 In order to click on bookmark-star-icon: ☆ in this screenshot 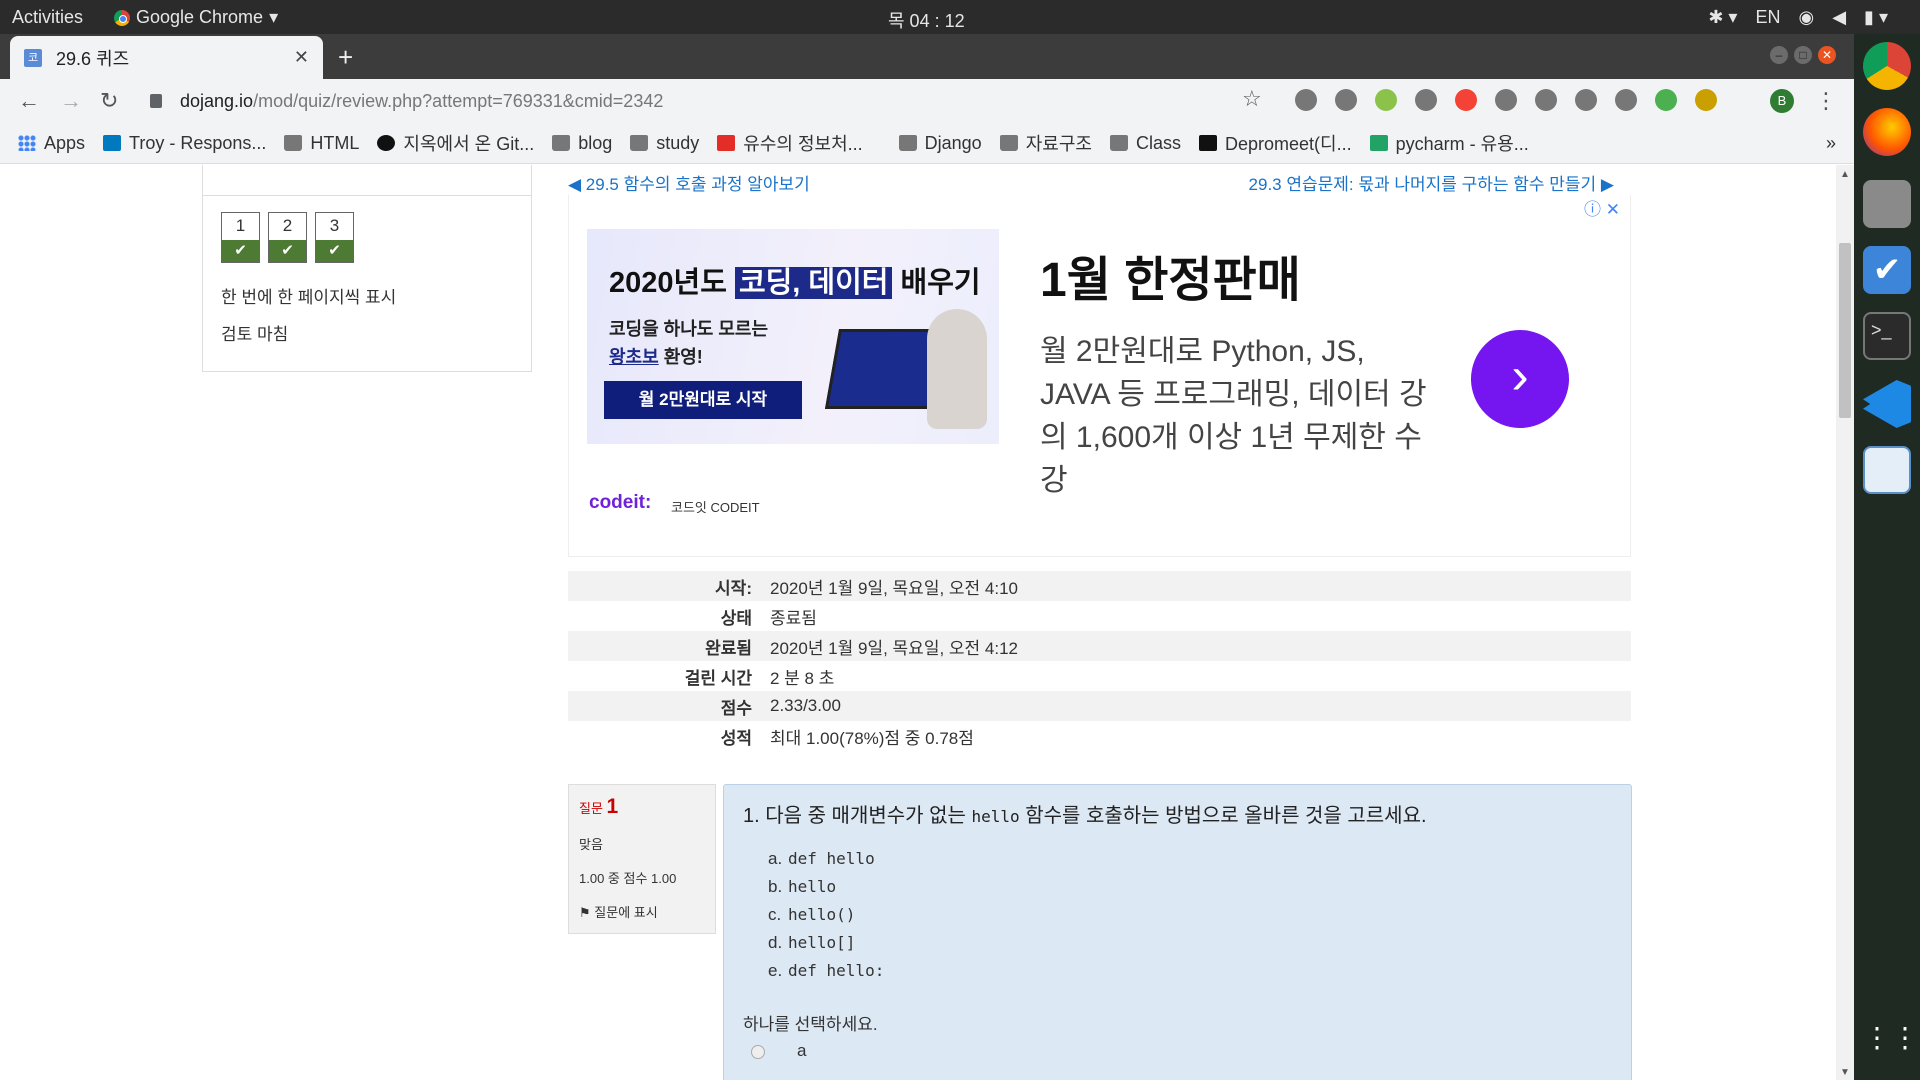, I will do `click(1252, 99)`.